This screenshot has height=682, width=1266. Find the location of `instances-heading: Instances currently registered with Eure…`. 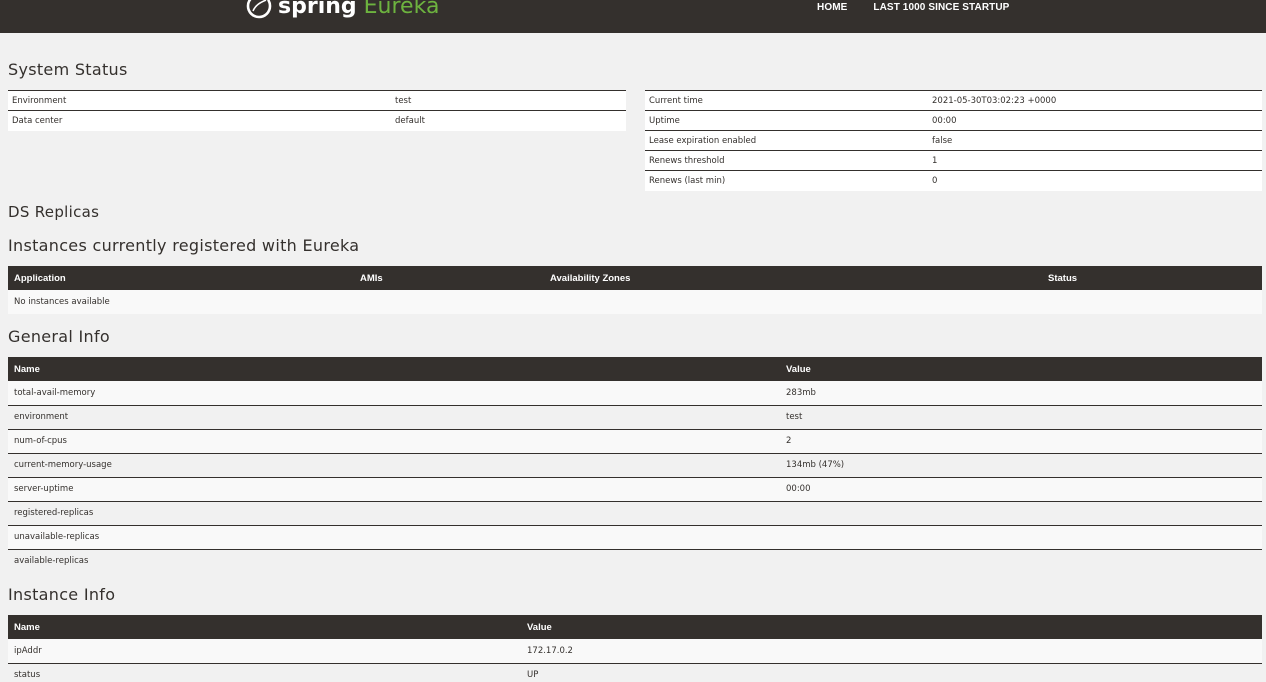

instances-heading: Instances currently registered with Eure… is located at coordinates (184, 245).